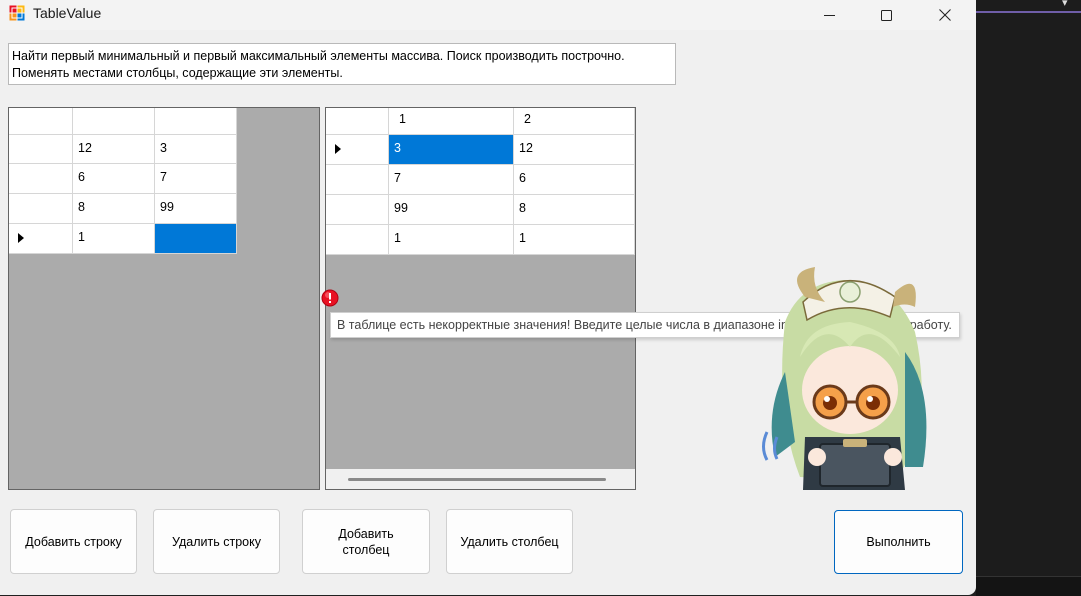 The height and width of the screenshot is (596, 1081). I want to click on scrollbar-thumb, so click(477, 479).